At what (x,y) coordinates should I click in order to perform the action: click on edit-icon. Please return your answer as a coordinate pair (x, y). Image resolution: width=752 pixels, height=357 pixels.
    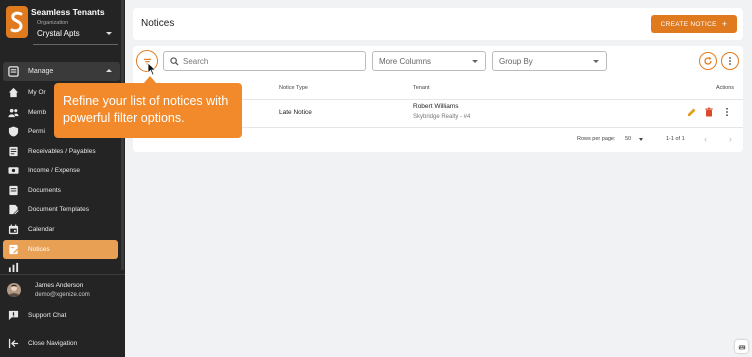
    Looking at the image, I should click on (692, 112).